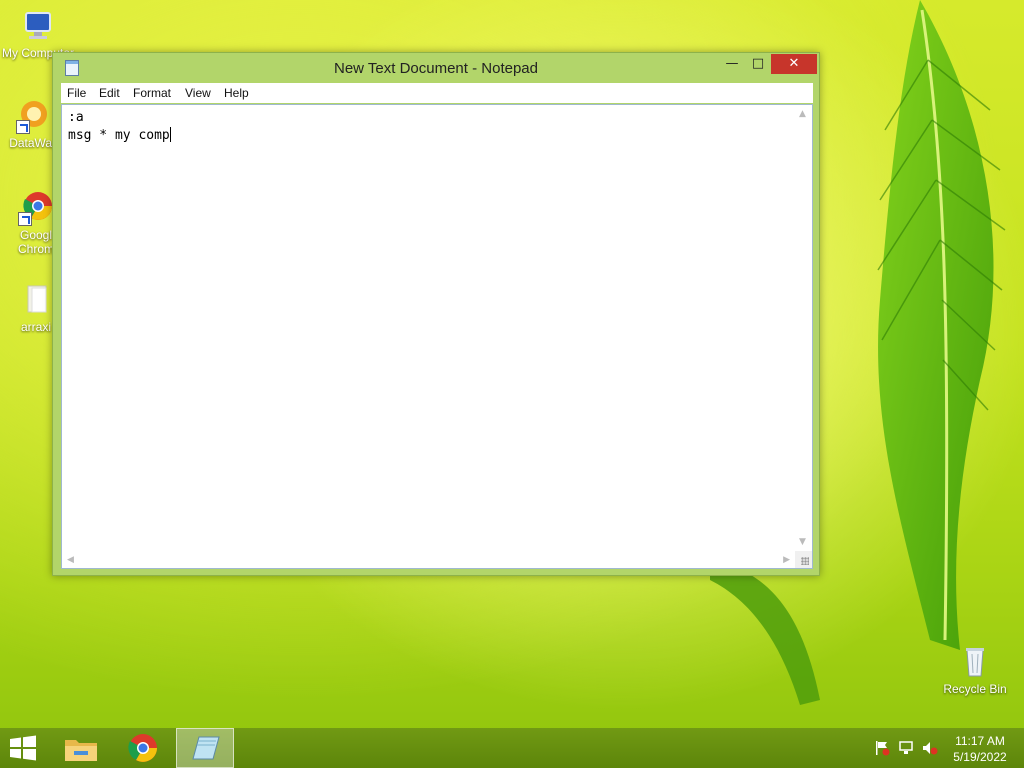 The height and width of the screenshot is (768, 1024). What do you see at coordinates (170, 134) in the screenshot?
I see `text-caret` at bounding box center [170, 134].